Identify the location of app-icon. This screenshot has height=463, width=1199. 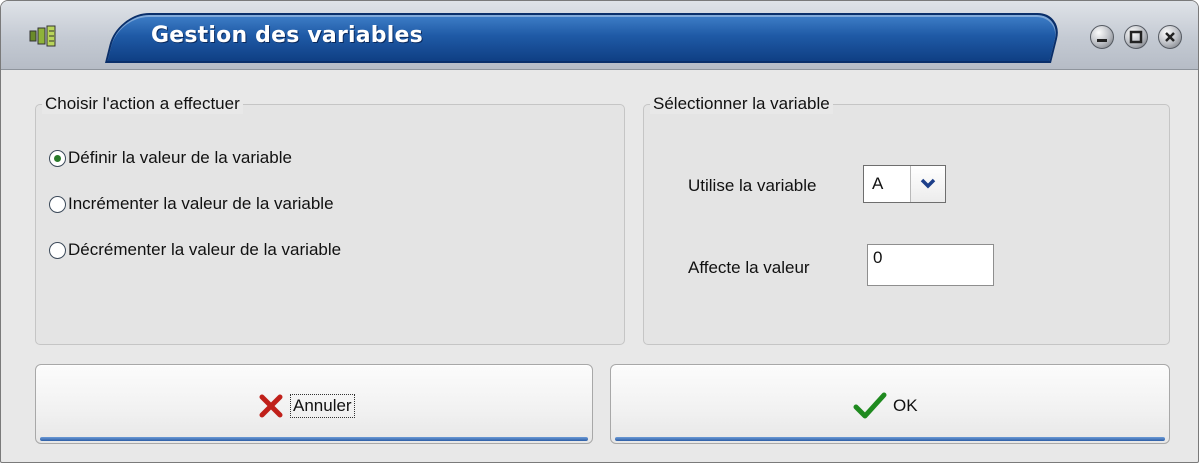
(42, 36).